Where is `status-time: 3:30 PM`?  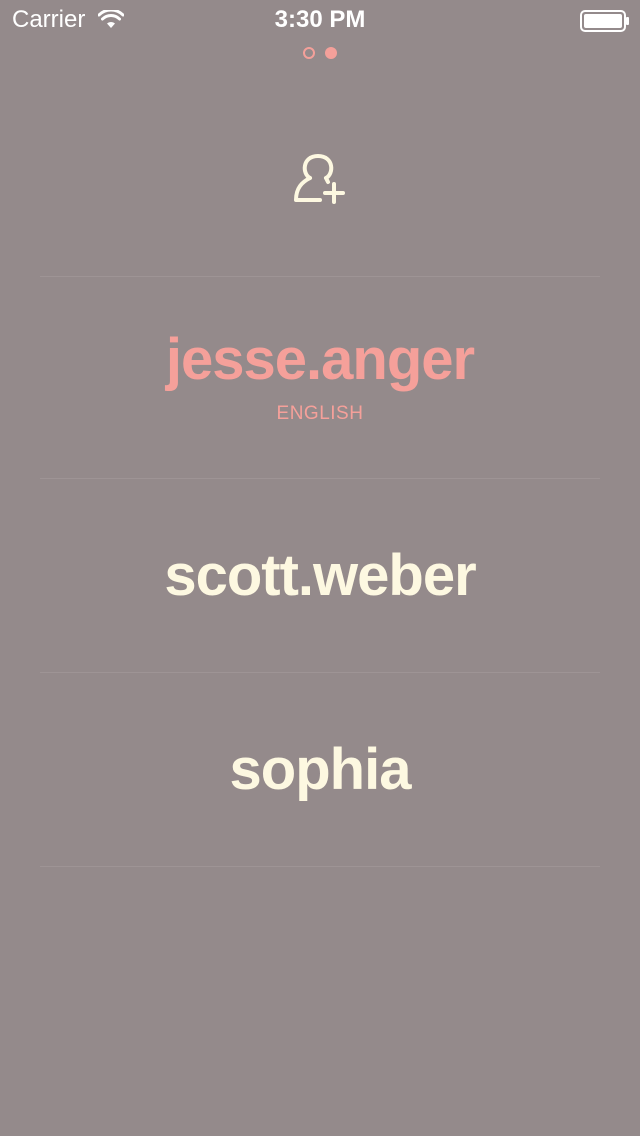
status-time: 3:30 PM is located at coordinates (320, 19).